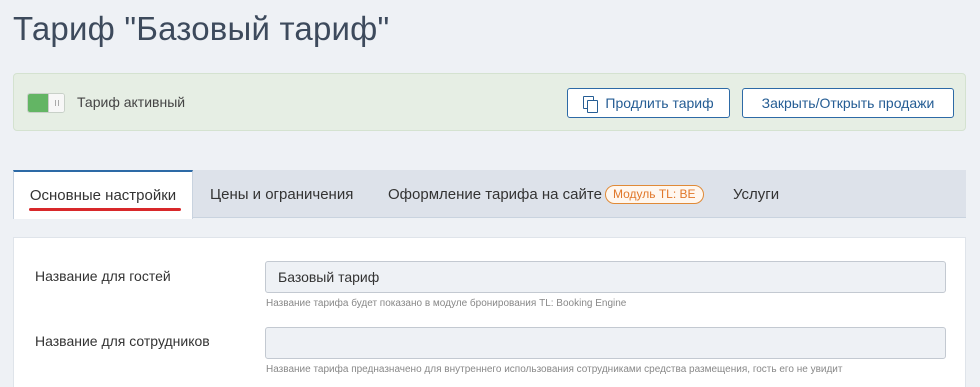  What do you see at coordinates (659, 103) in the screenshot?
I see `extend-tariff-label: Продлить тариф` at bounding box center [659, 103].